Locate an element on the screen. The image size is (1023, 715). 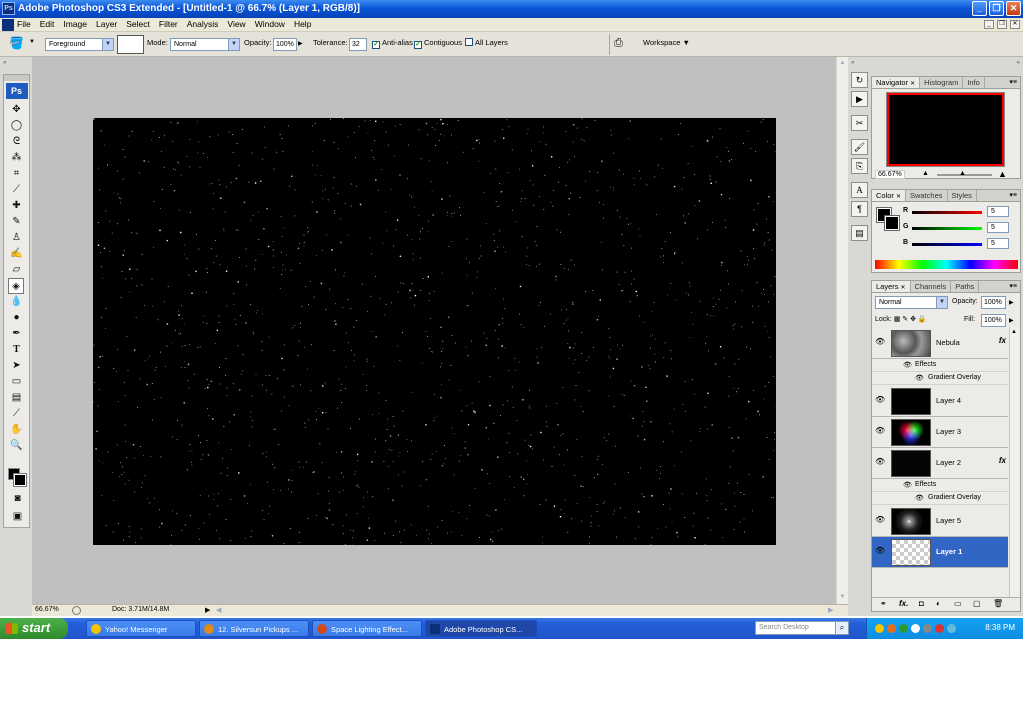
zoom-out-icon: ▲ is located at coordinates (925, 173).